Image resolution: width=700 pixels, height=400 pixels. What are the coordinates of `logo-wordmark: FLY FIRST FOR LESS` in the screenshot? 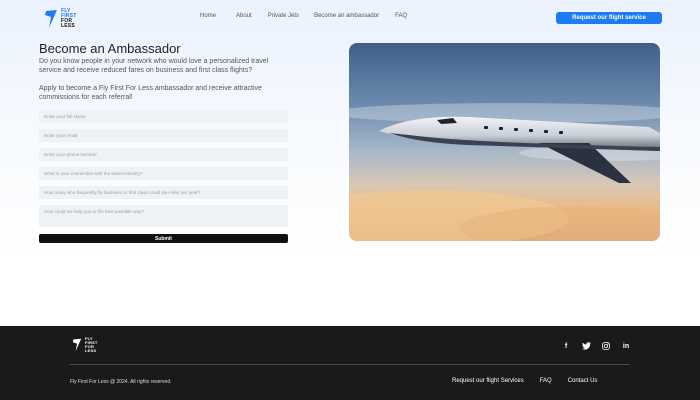 It's located at (69, 18).